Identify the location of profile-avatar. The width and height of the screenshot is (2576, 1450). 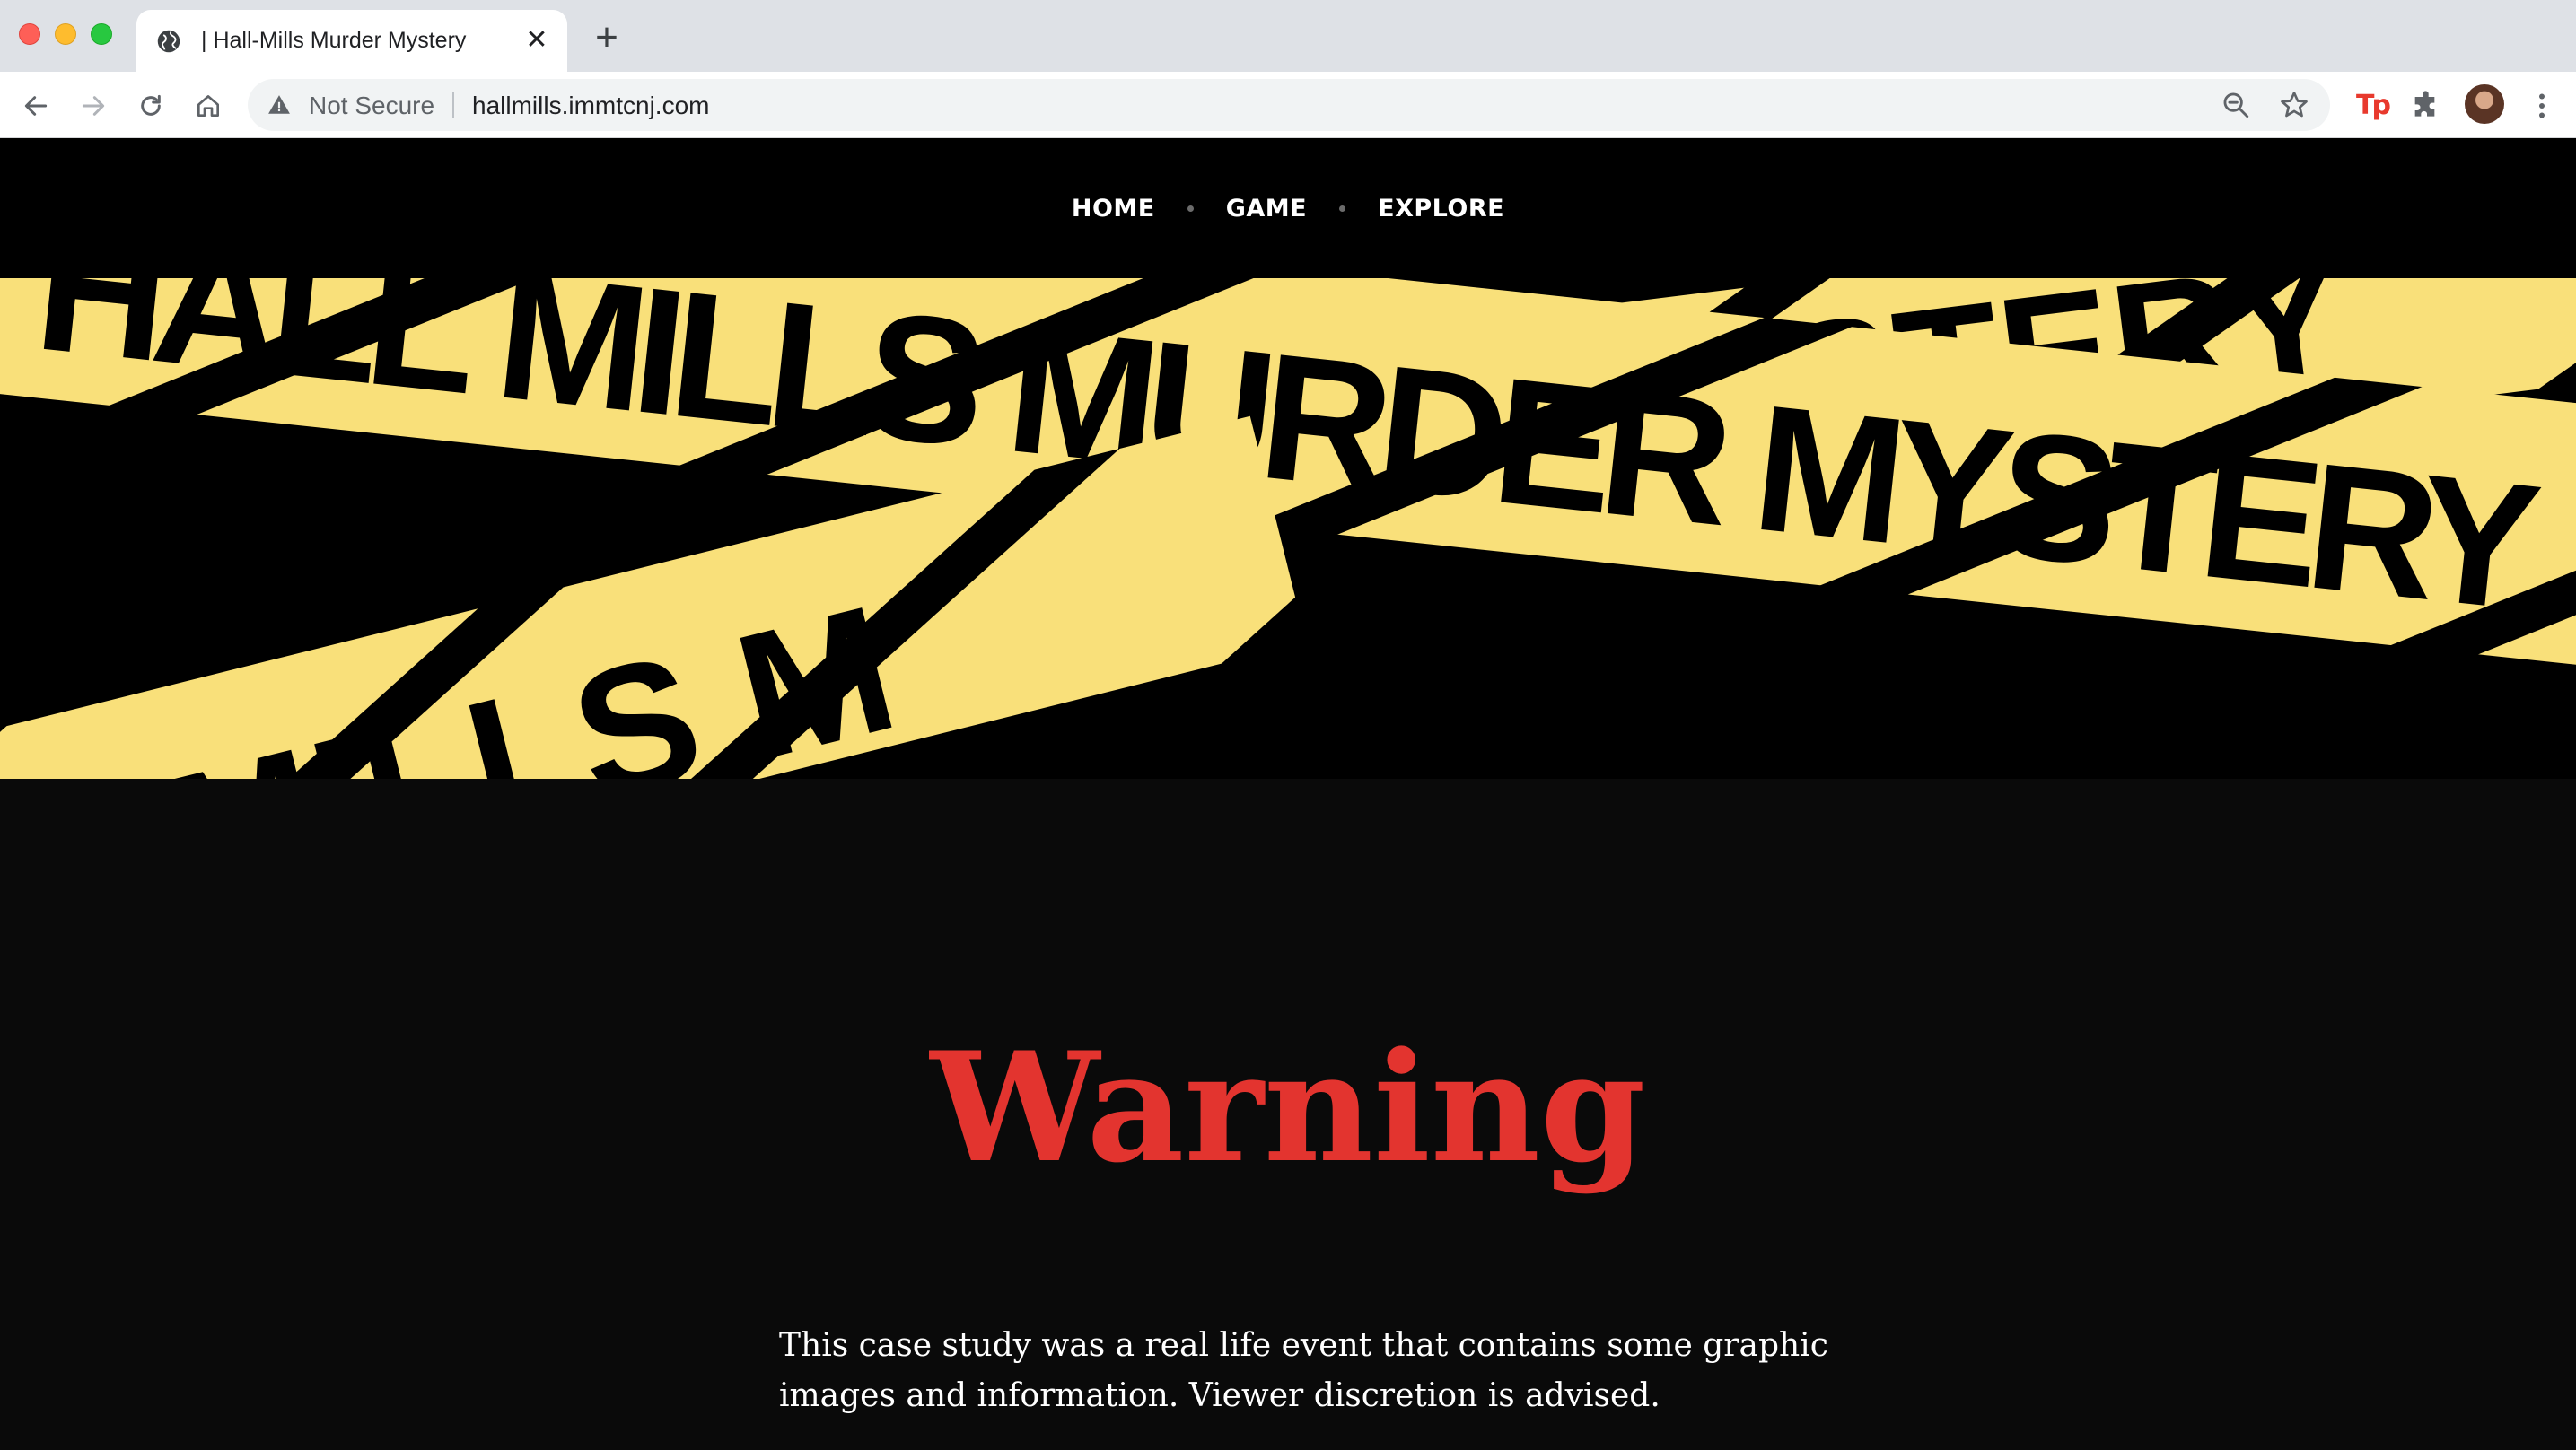
(2484, 104).